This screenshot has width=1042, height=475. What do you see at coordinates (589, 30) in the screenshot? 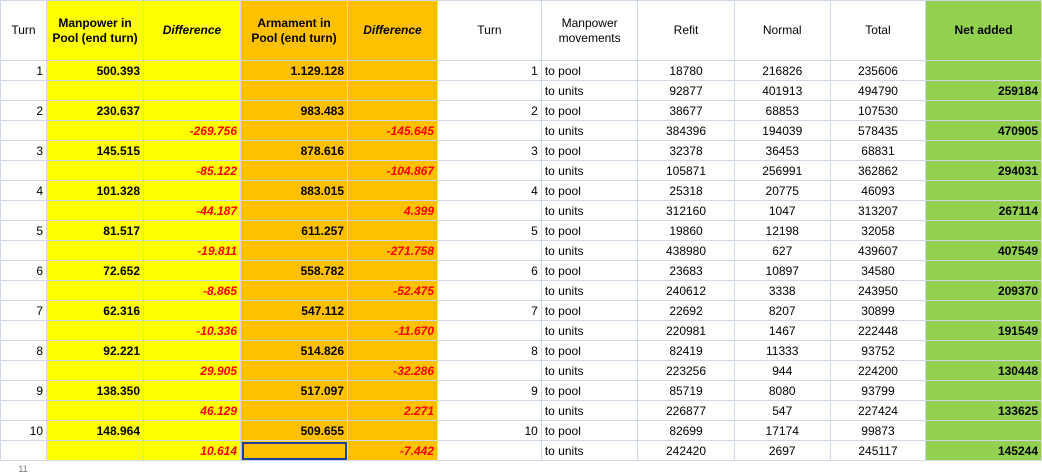
I see `header-movements: Manpower movements` at bounding box center [589, 30].